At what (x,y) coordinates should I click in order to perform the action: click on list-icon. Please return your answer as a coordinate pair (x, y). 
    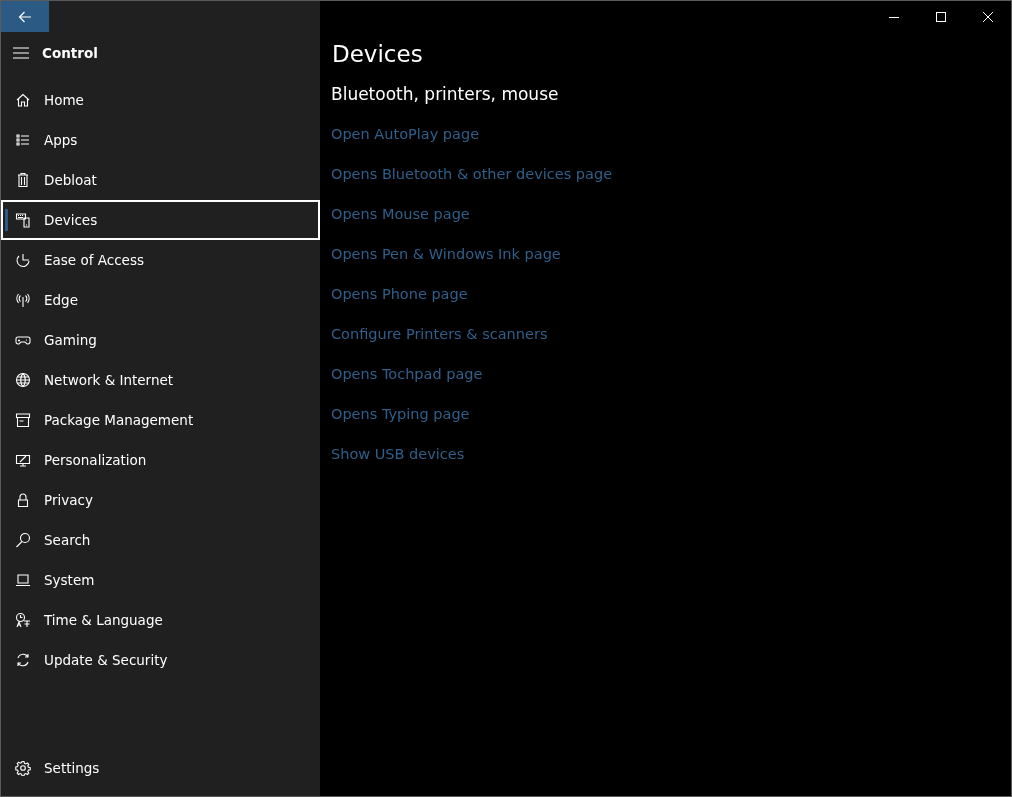
    Looking at the image, I should click on (23, 140).